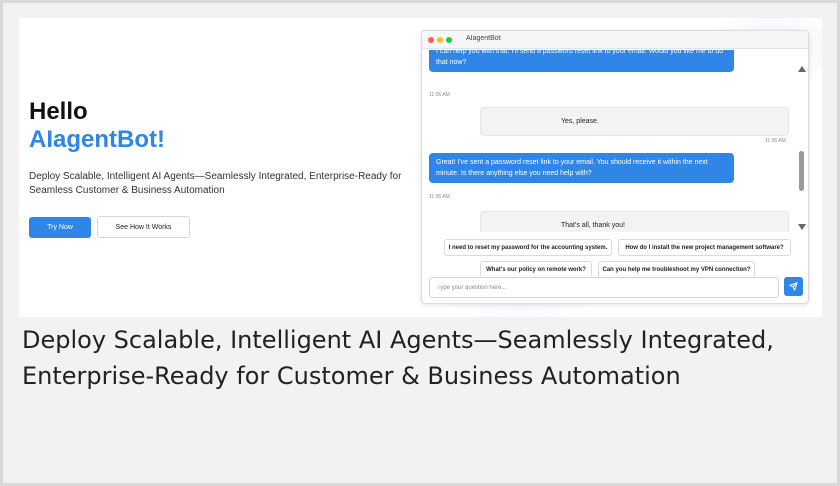 This screenshot has width=840, height=486. What do you see at coordinates (802, 69) in the screenshot?
I see `scroll-up-arrow-icon` at bounding box center [802, 69].